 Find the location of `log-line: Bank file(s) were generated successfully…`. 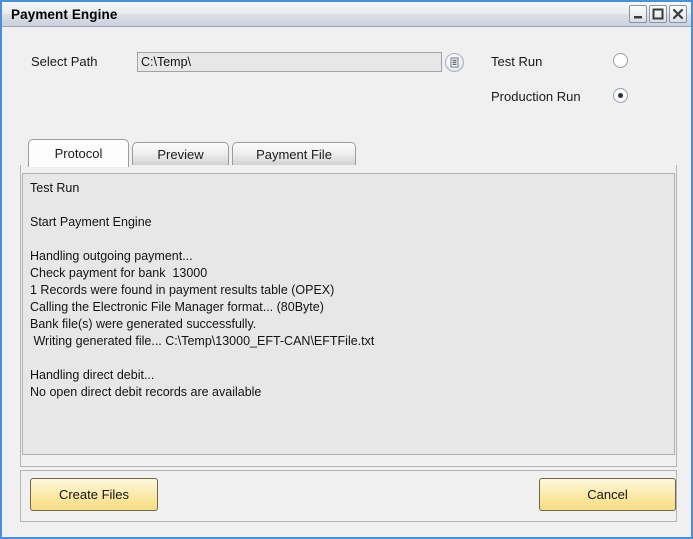

log-line: Bank file(s) were generated successfully… is located at coordinates (143, 324).